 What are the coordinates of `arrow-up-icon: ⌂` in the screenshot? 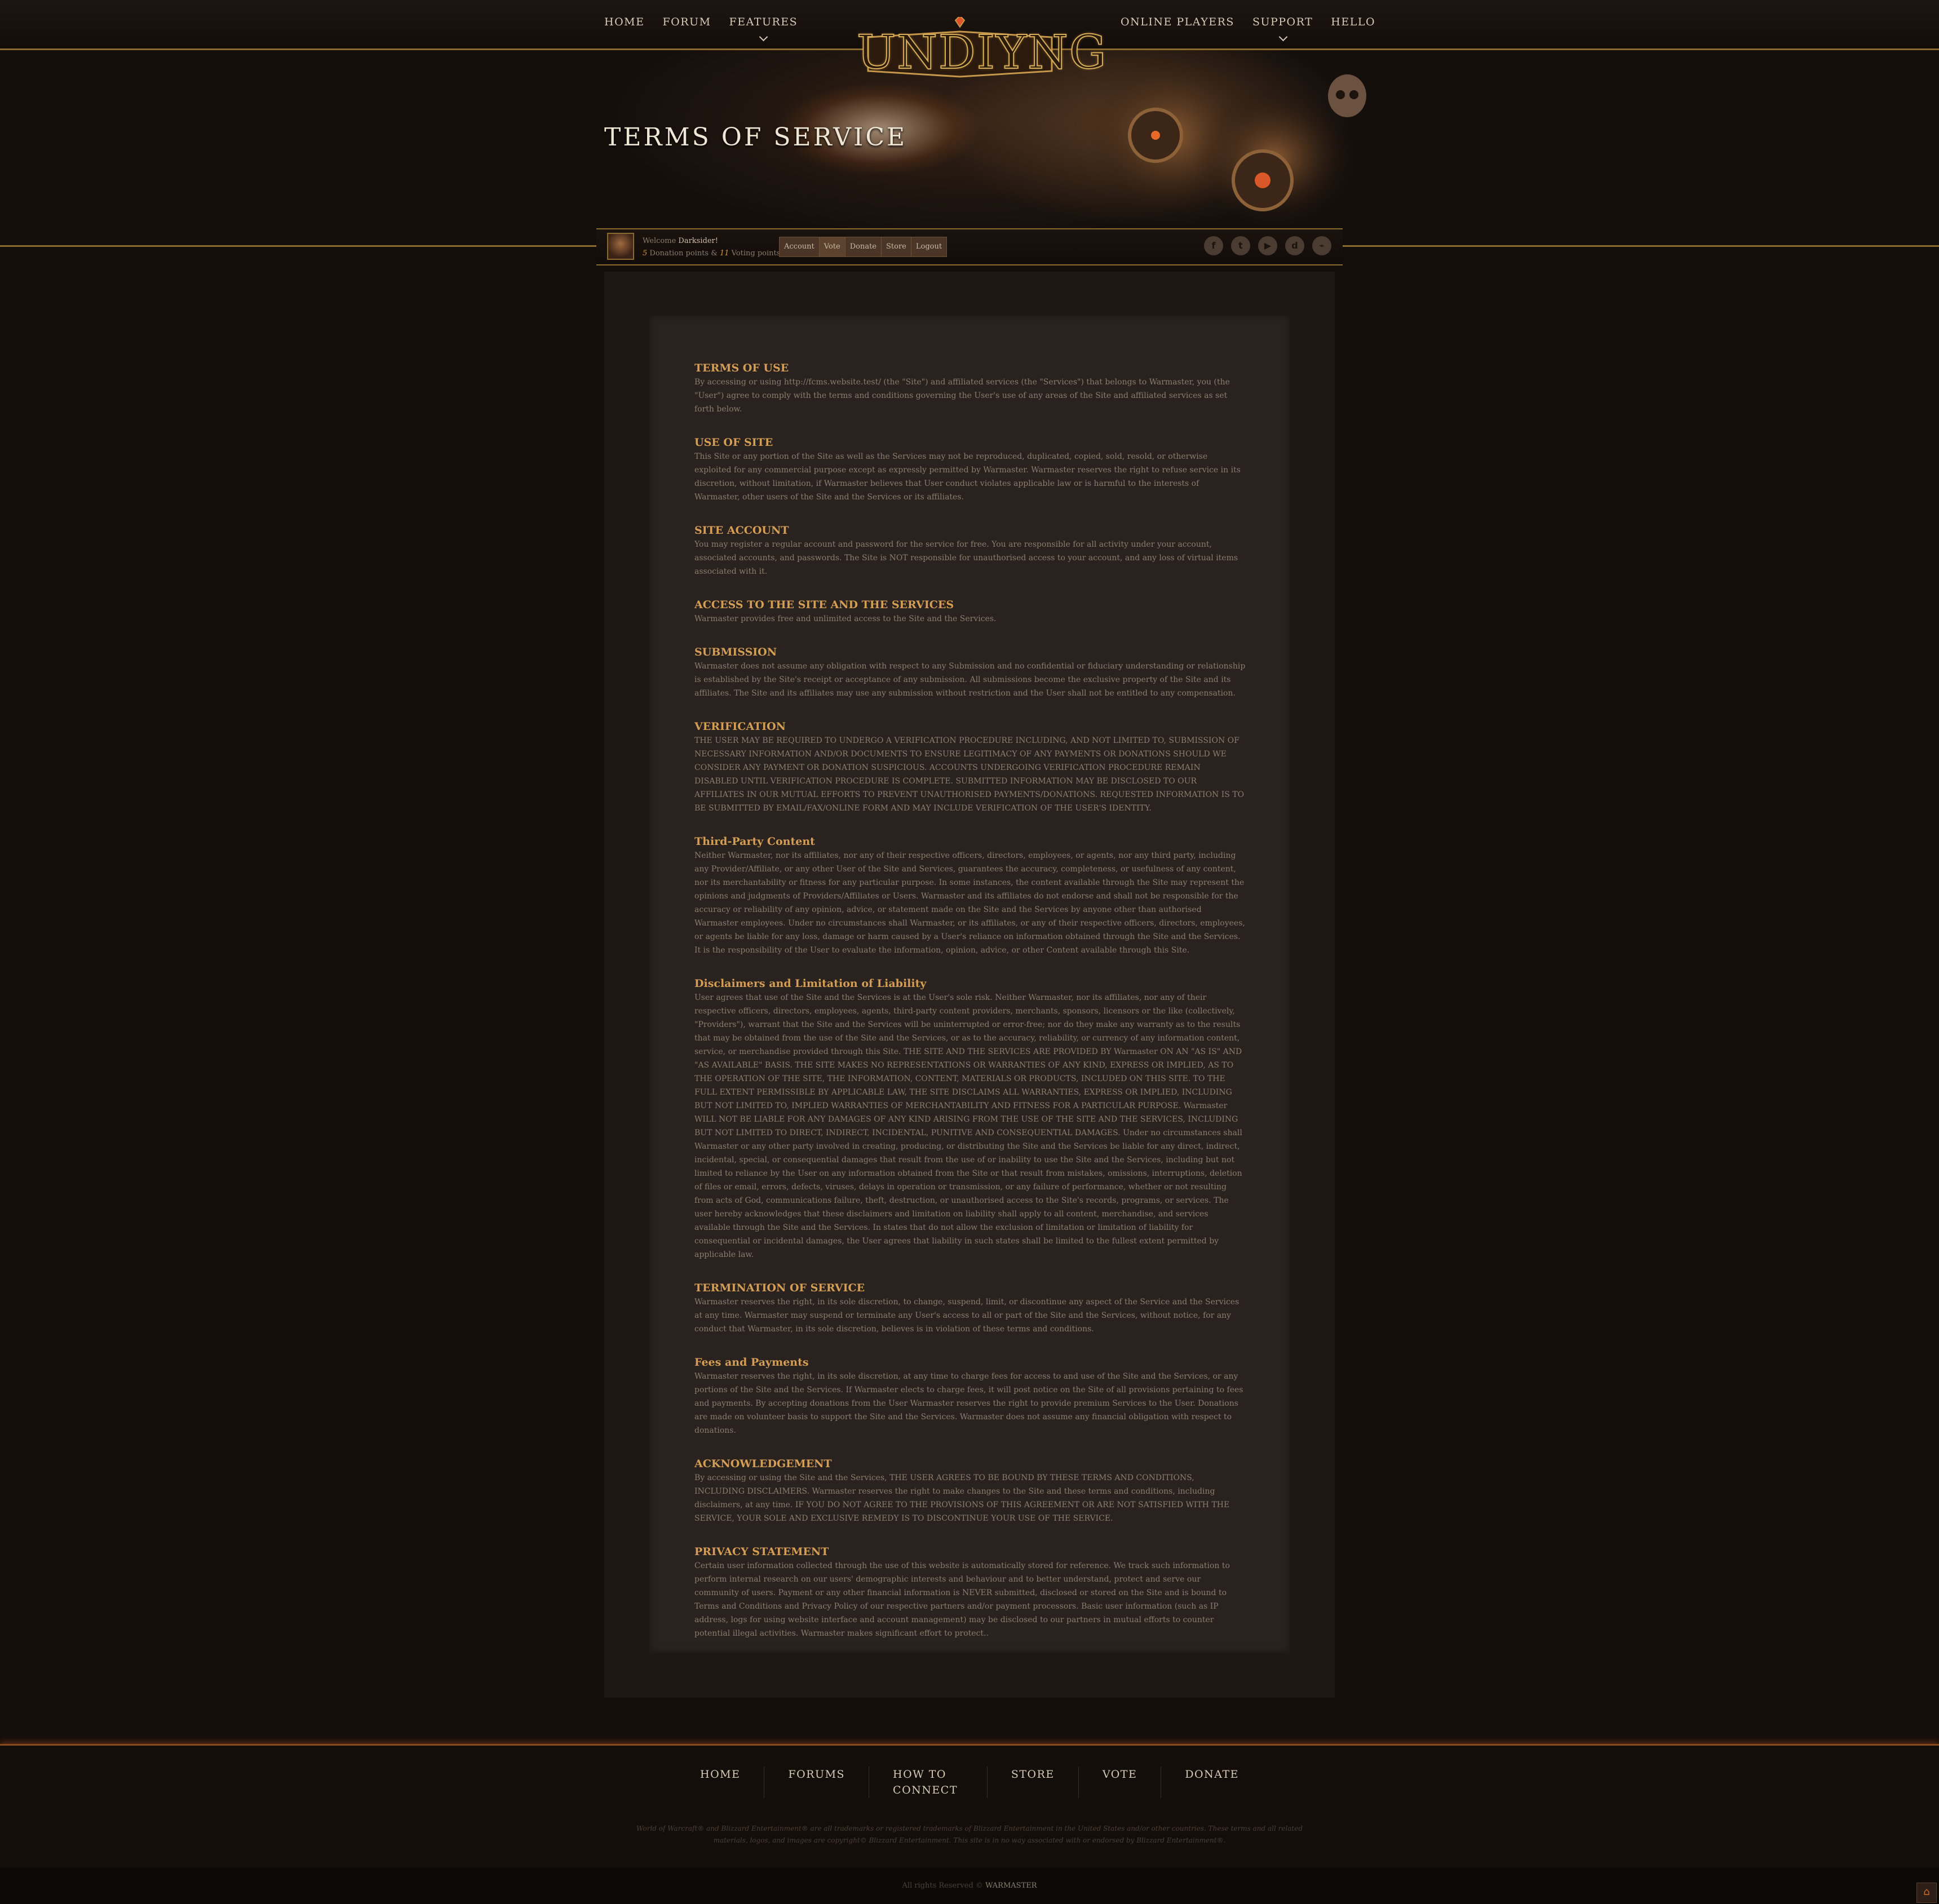 It's located at (1926, 1892).